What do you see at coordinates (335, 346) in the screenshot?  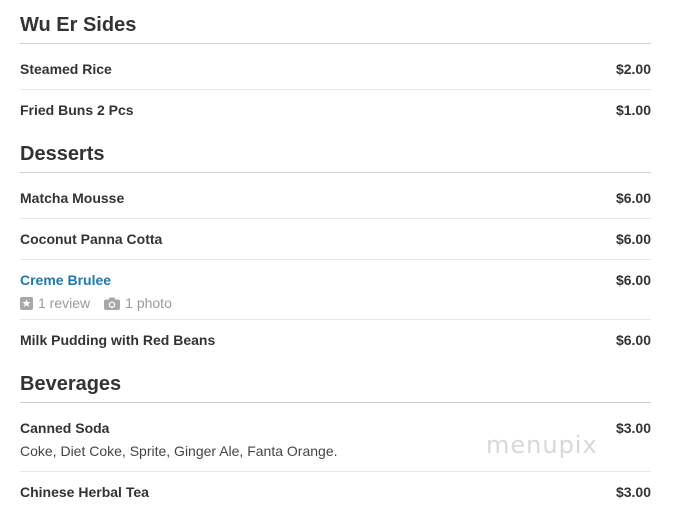 I see `menu-item-milk-pudding: Milk Pudding with Red Beans $6.00` at bounding box center [335, 346].